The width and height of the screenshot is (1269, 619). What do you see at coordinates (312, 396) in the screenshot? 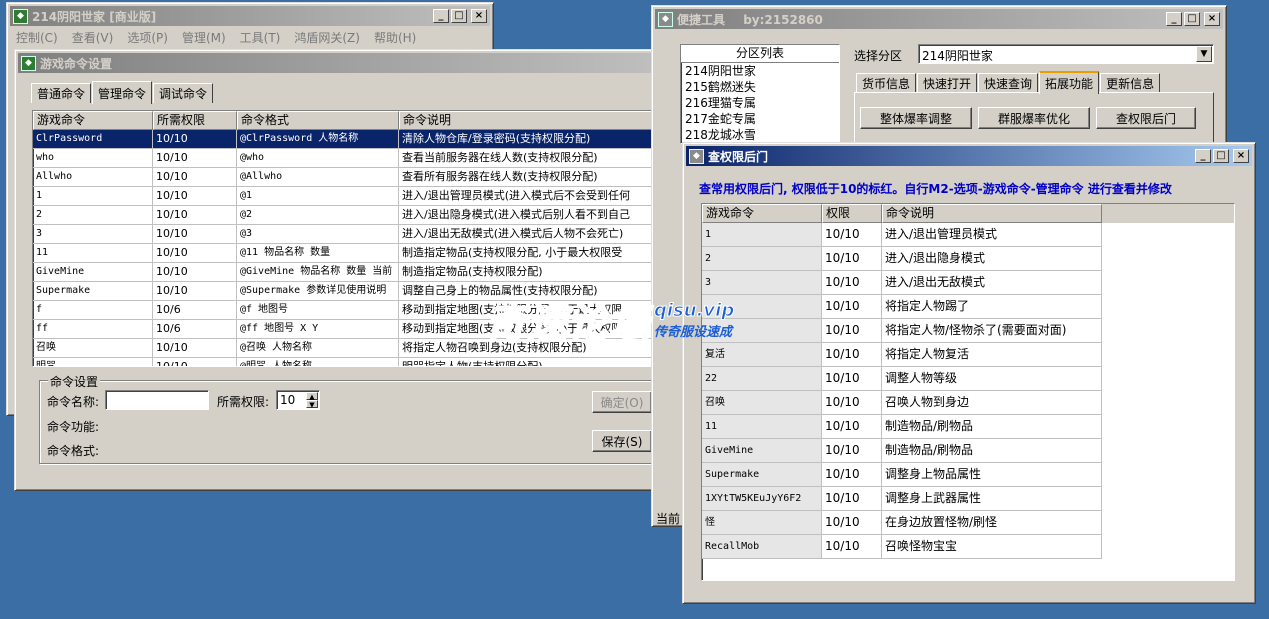
I see `spinner-up-icon: ▲` at bounding box center [312, 396].